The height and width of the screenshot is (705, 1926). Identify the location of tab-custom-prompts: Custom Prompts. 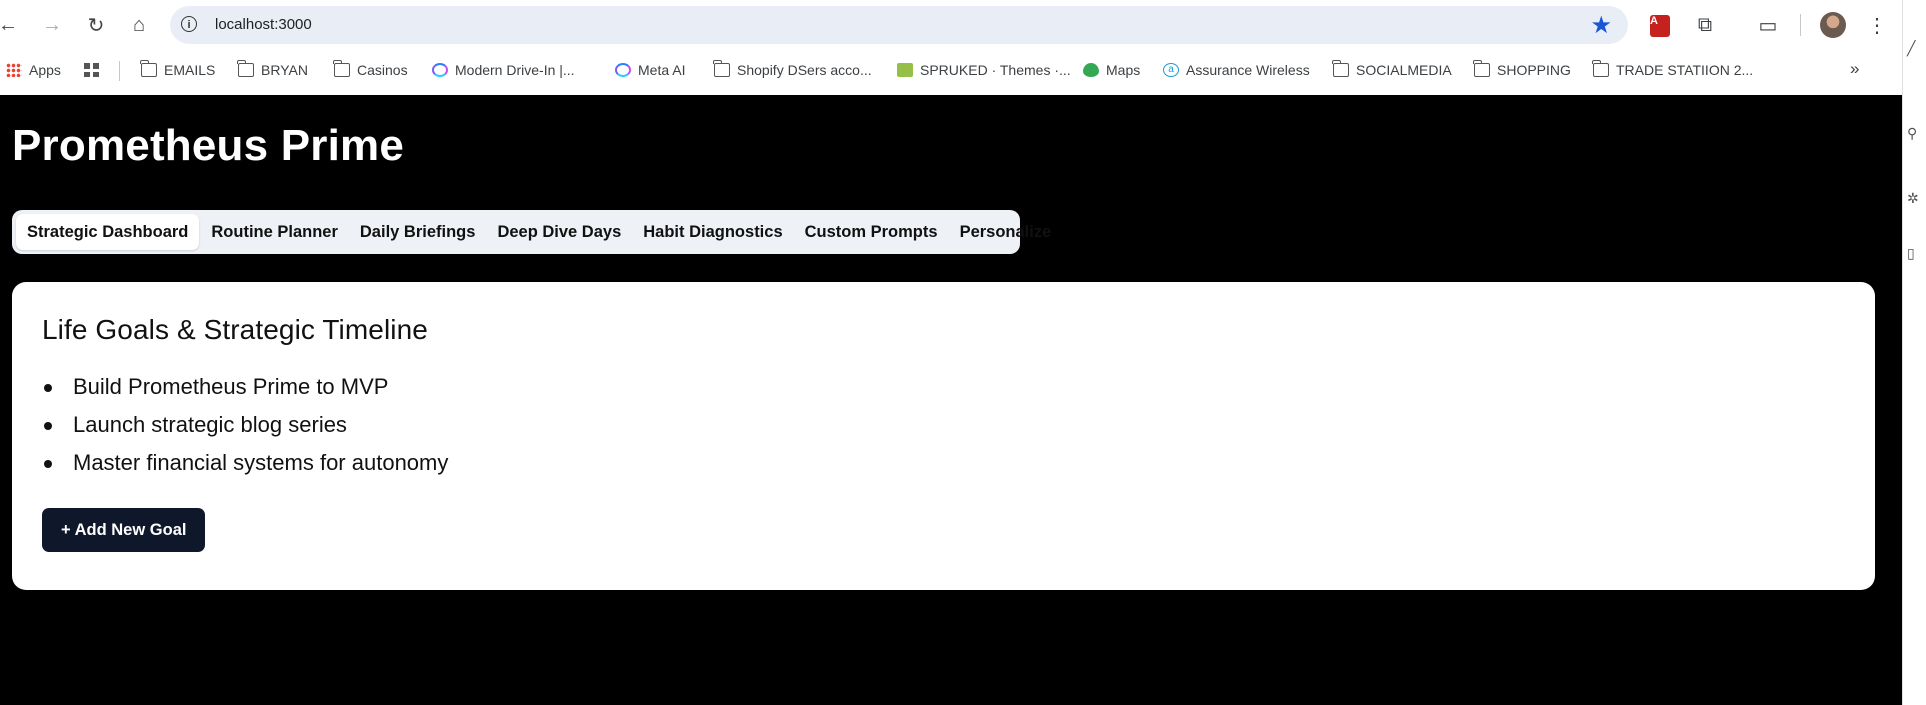
(871, 232).